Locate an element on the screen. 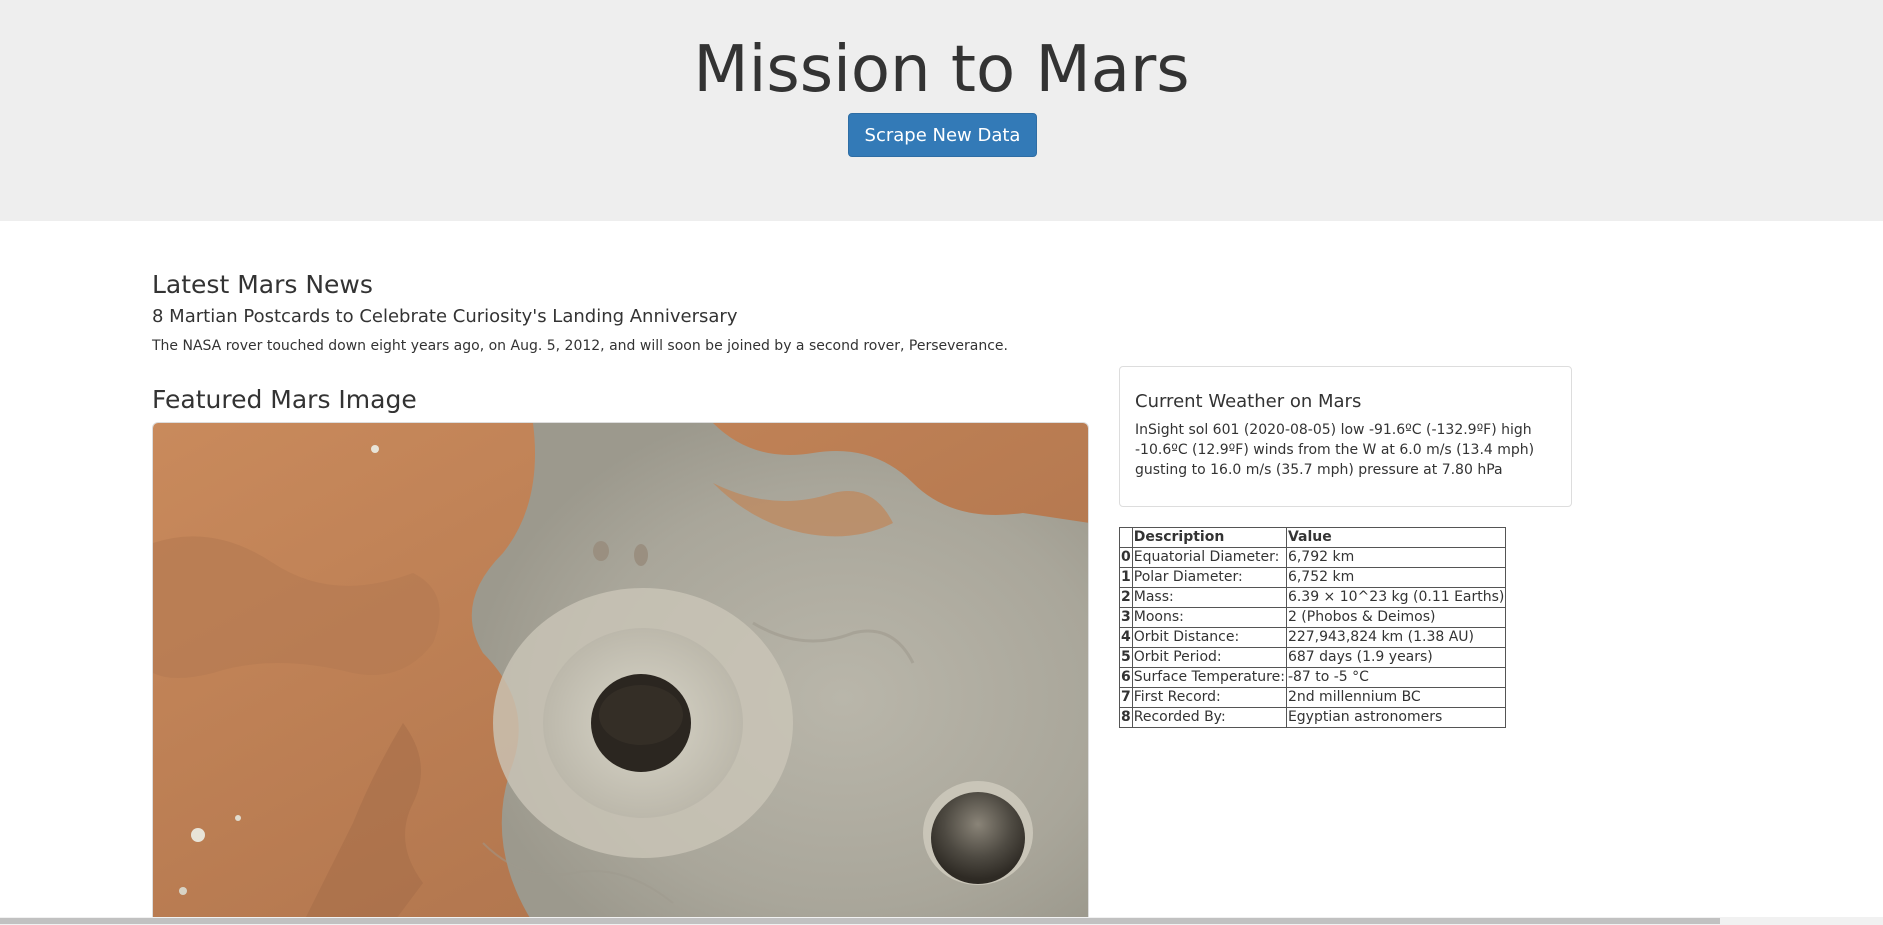  featured-image-heading: Featured Mars Image is located at coordinates (284, 399).